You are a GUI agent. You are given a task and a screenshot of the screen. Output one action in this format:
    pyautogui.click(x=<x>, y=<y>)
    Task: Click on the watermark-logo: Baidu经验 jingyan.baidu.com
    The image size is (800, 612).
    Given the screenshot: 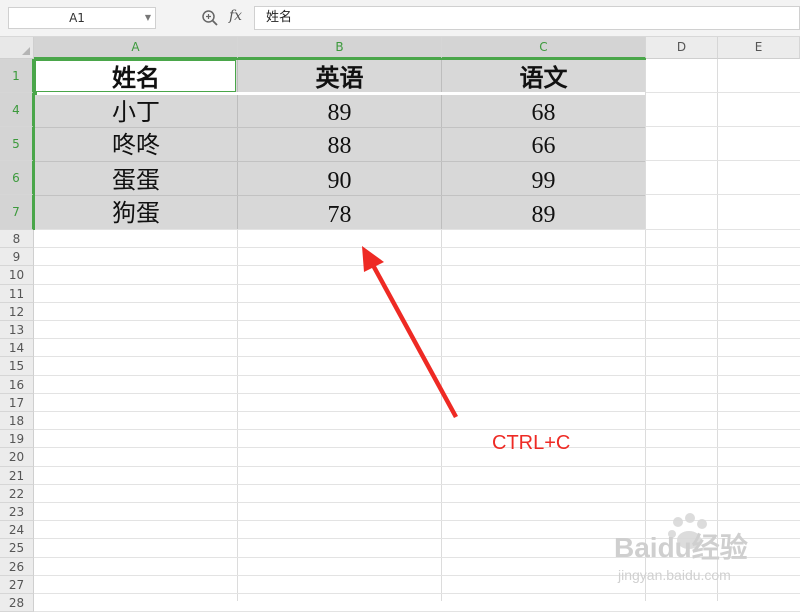 What is the action you would take?
    pyautogui.click(x=681, y=548)
    